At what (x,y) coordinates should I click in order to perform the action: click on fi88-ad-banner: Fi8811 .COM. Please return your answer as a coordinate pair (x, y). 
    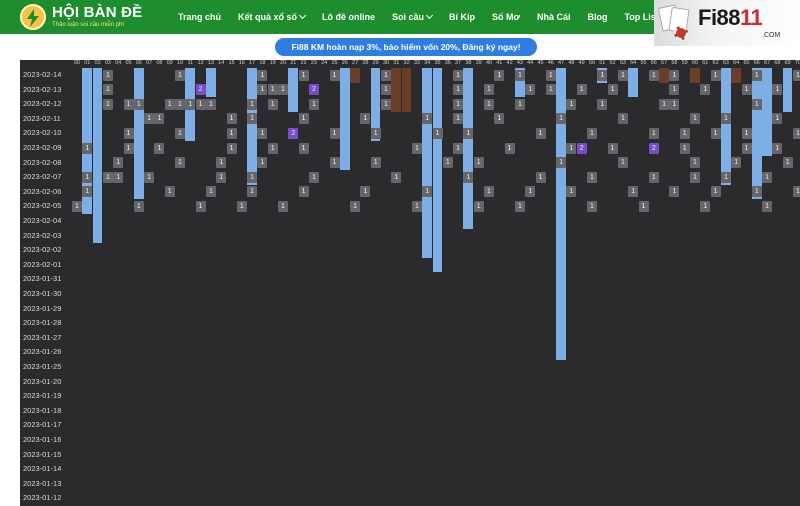
    Looking at the image, I should click on (727, 23).